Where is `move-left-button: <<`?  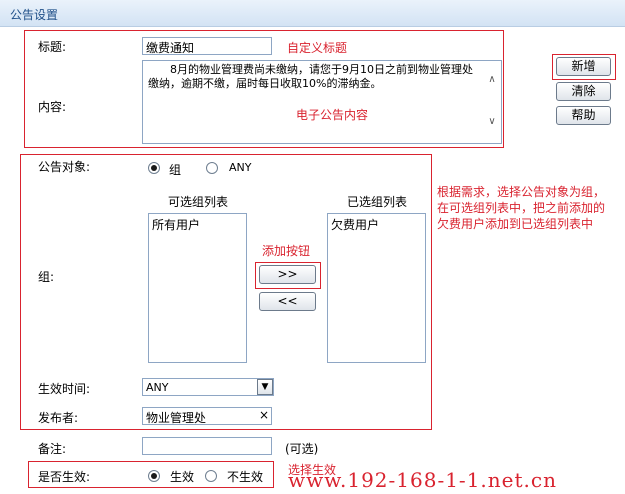
move-left-button: << is located at coordinates (287, 301).